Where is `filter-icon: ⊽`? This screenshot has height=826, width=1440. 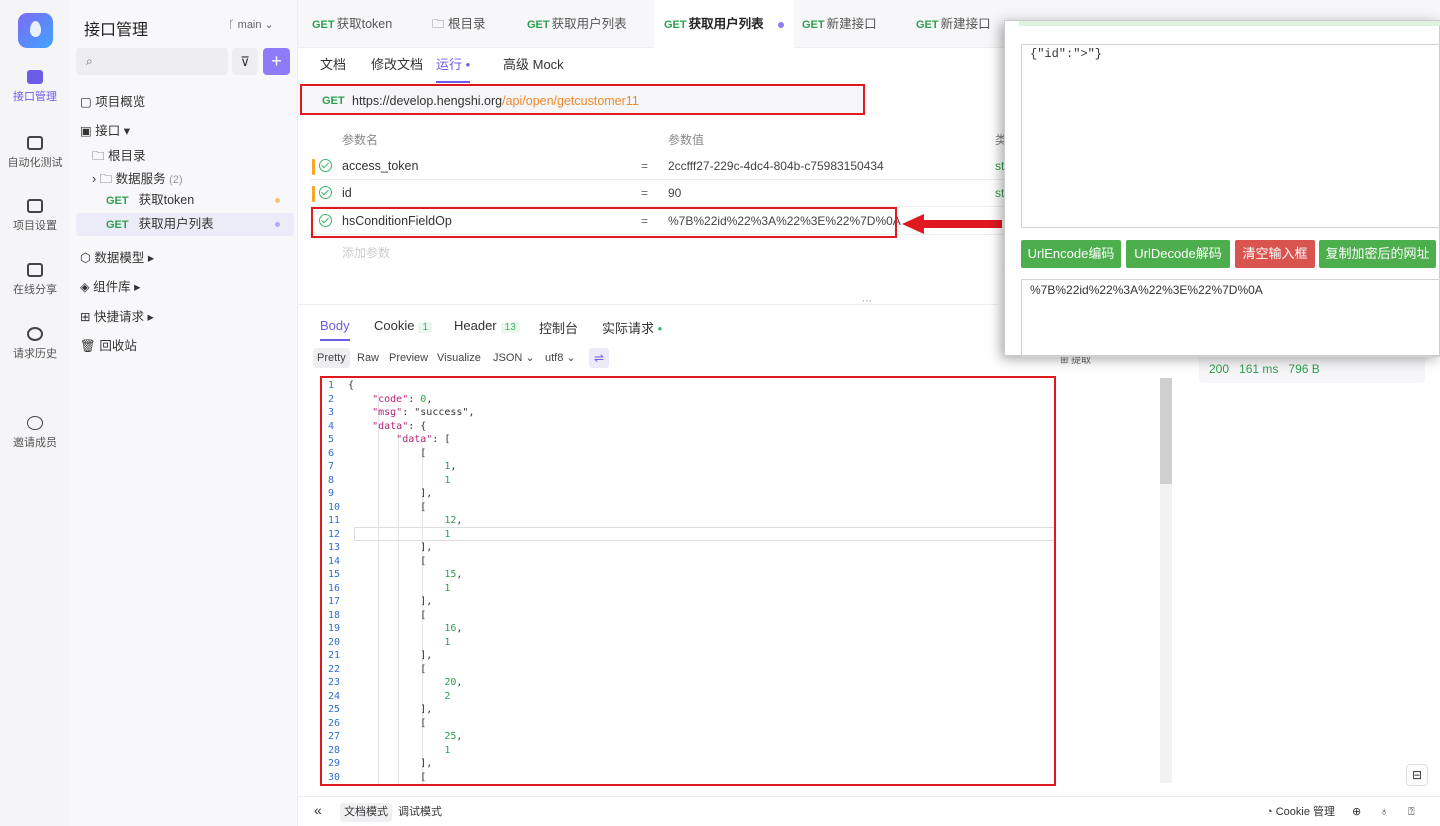 filter-icon: ⊽ is located at coordinates (245, 61).